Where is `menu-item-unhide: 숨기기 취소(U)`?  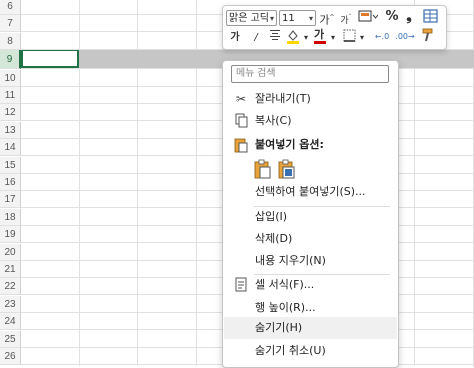
menu-item-unhide: 숨기기 취소(U) is located at coordinates (310, 351).